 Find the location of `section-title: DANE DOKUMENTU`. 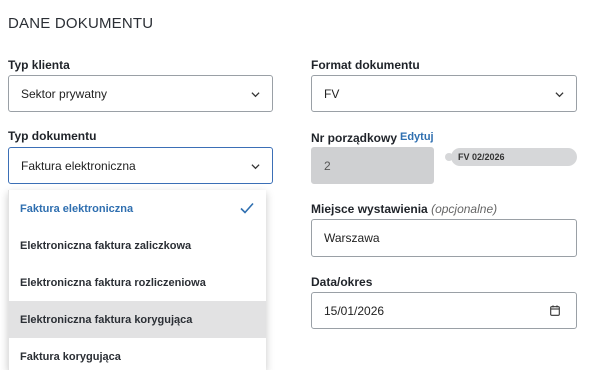

section-title: DANE DOKUMENTU is located at coordinates (81, 23).